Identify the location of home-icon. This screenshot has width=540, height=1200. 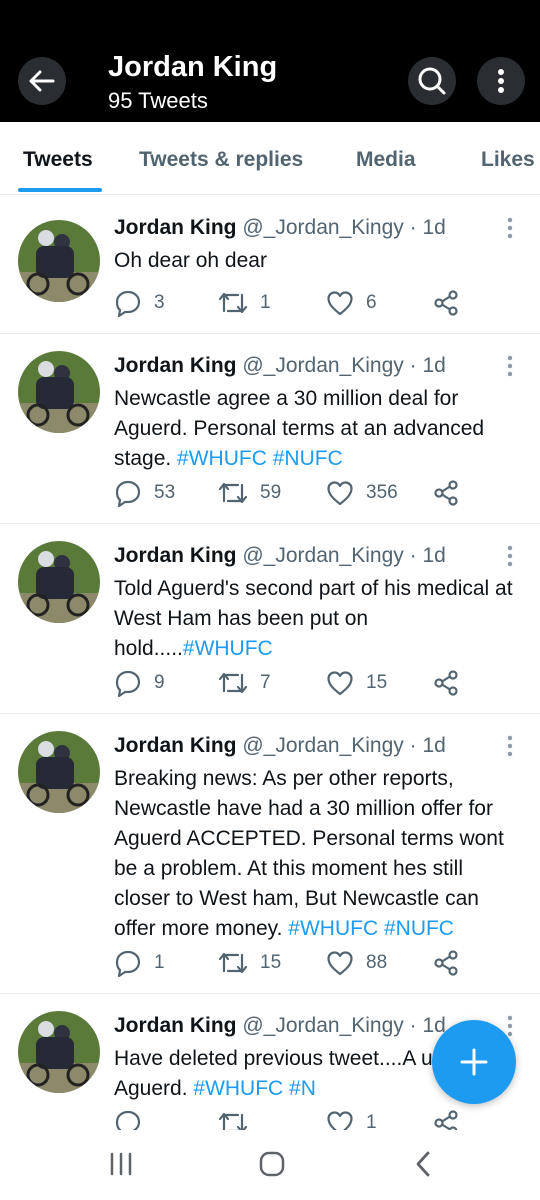
(272, 1164).